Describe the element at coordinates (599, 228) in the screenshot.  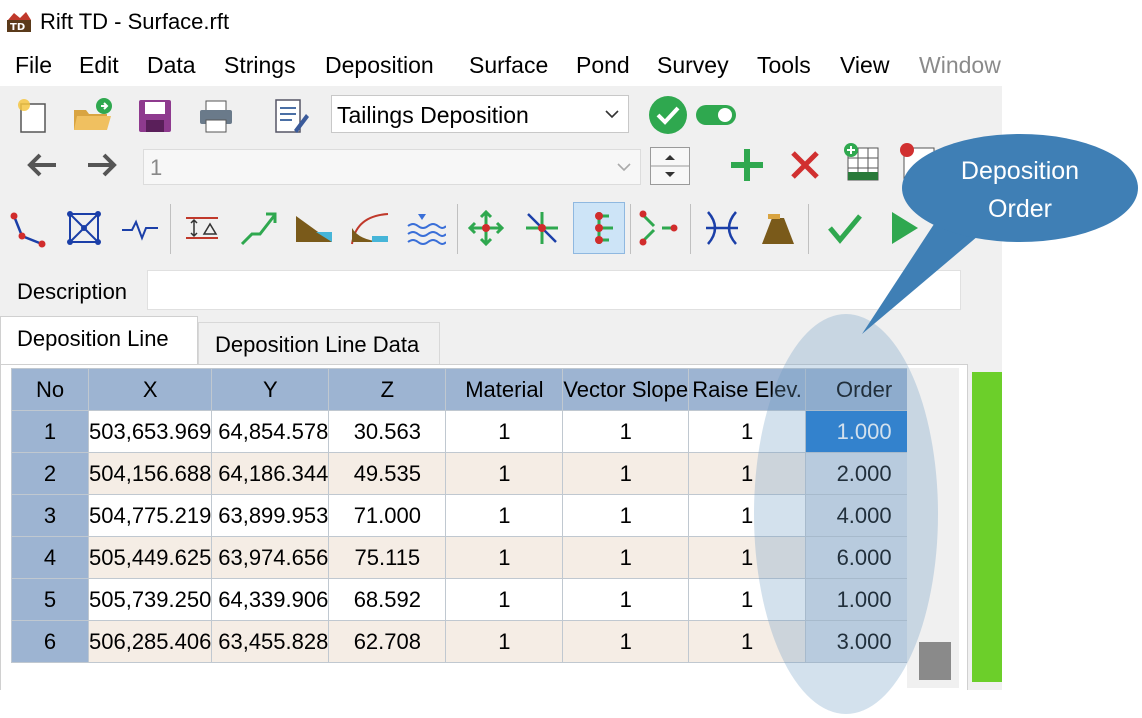
I see `deposition-order-icon` at that location.